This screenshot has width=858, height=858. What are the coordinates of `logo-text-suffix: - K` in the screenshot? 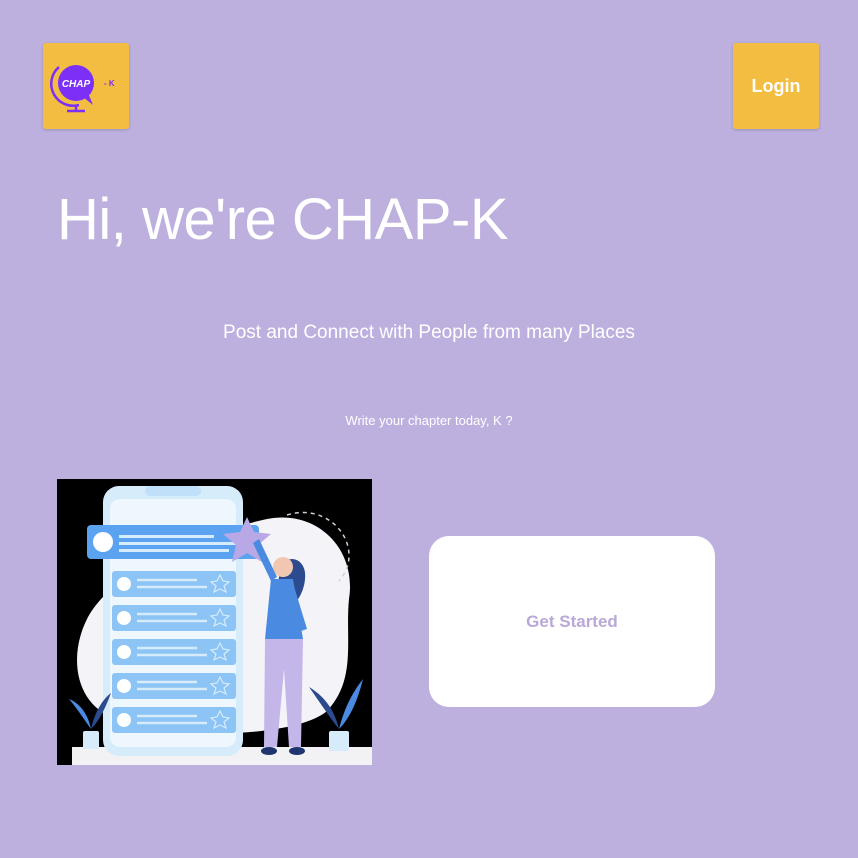 It's located at (109, 83).